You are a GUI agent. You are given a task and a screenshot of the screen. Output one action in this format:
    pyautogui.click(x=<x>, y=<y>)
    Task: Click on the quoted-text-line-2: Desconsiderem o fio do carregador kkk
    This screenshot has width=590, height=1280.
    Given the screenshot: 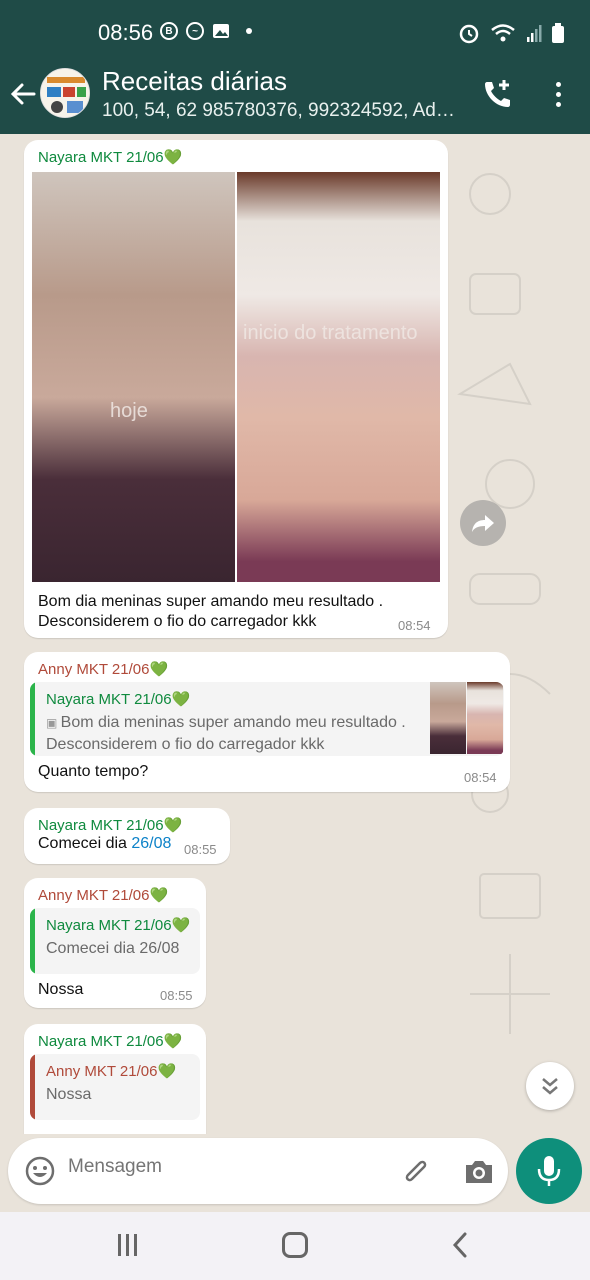 What is the action you would take?
    pyautogui.click(x=185, y=744)
    